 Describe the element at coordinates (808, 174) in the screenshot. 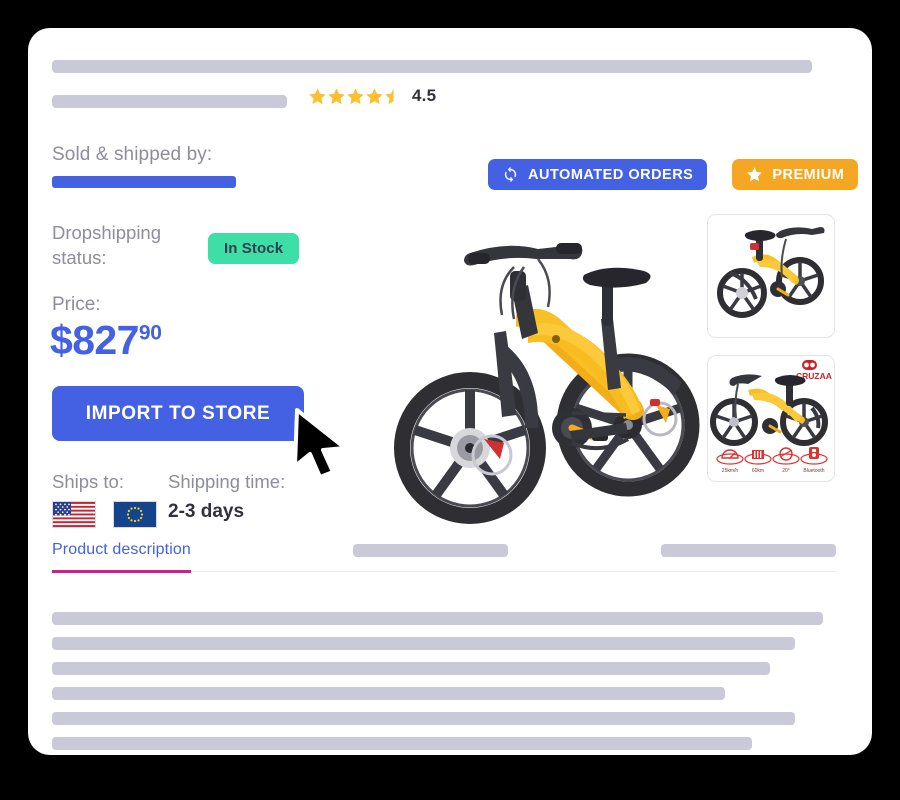

I see `badge-premium-label: PREMIUM` at that location.